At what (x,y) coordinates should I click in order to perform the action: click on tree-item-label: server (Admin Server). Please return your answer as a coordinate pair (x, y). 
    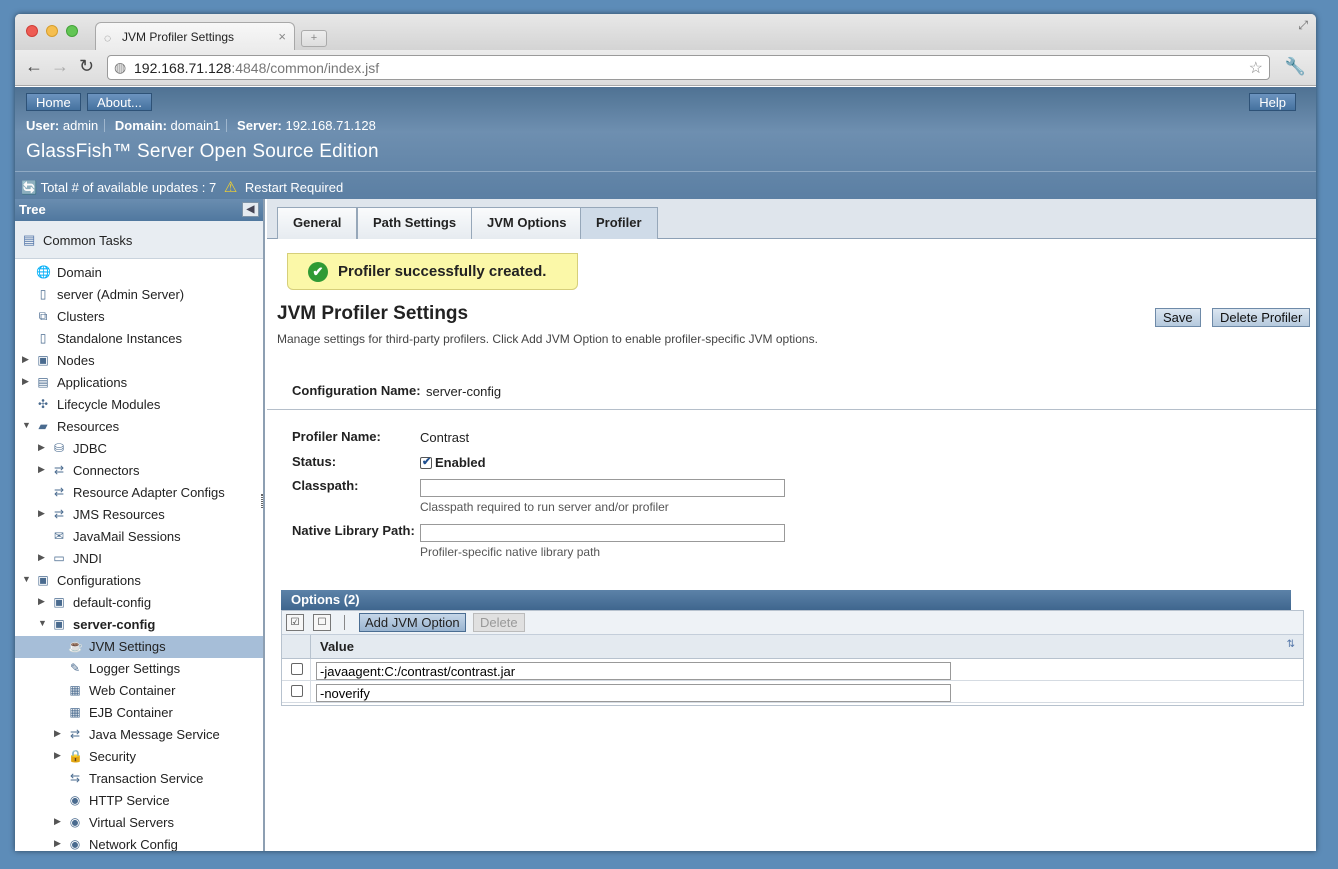
    Looking at the image, I should click on (121, 294).